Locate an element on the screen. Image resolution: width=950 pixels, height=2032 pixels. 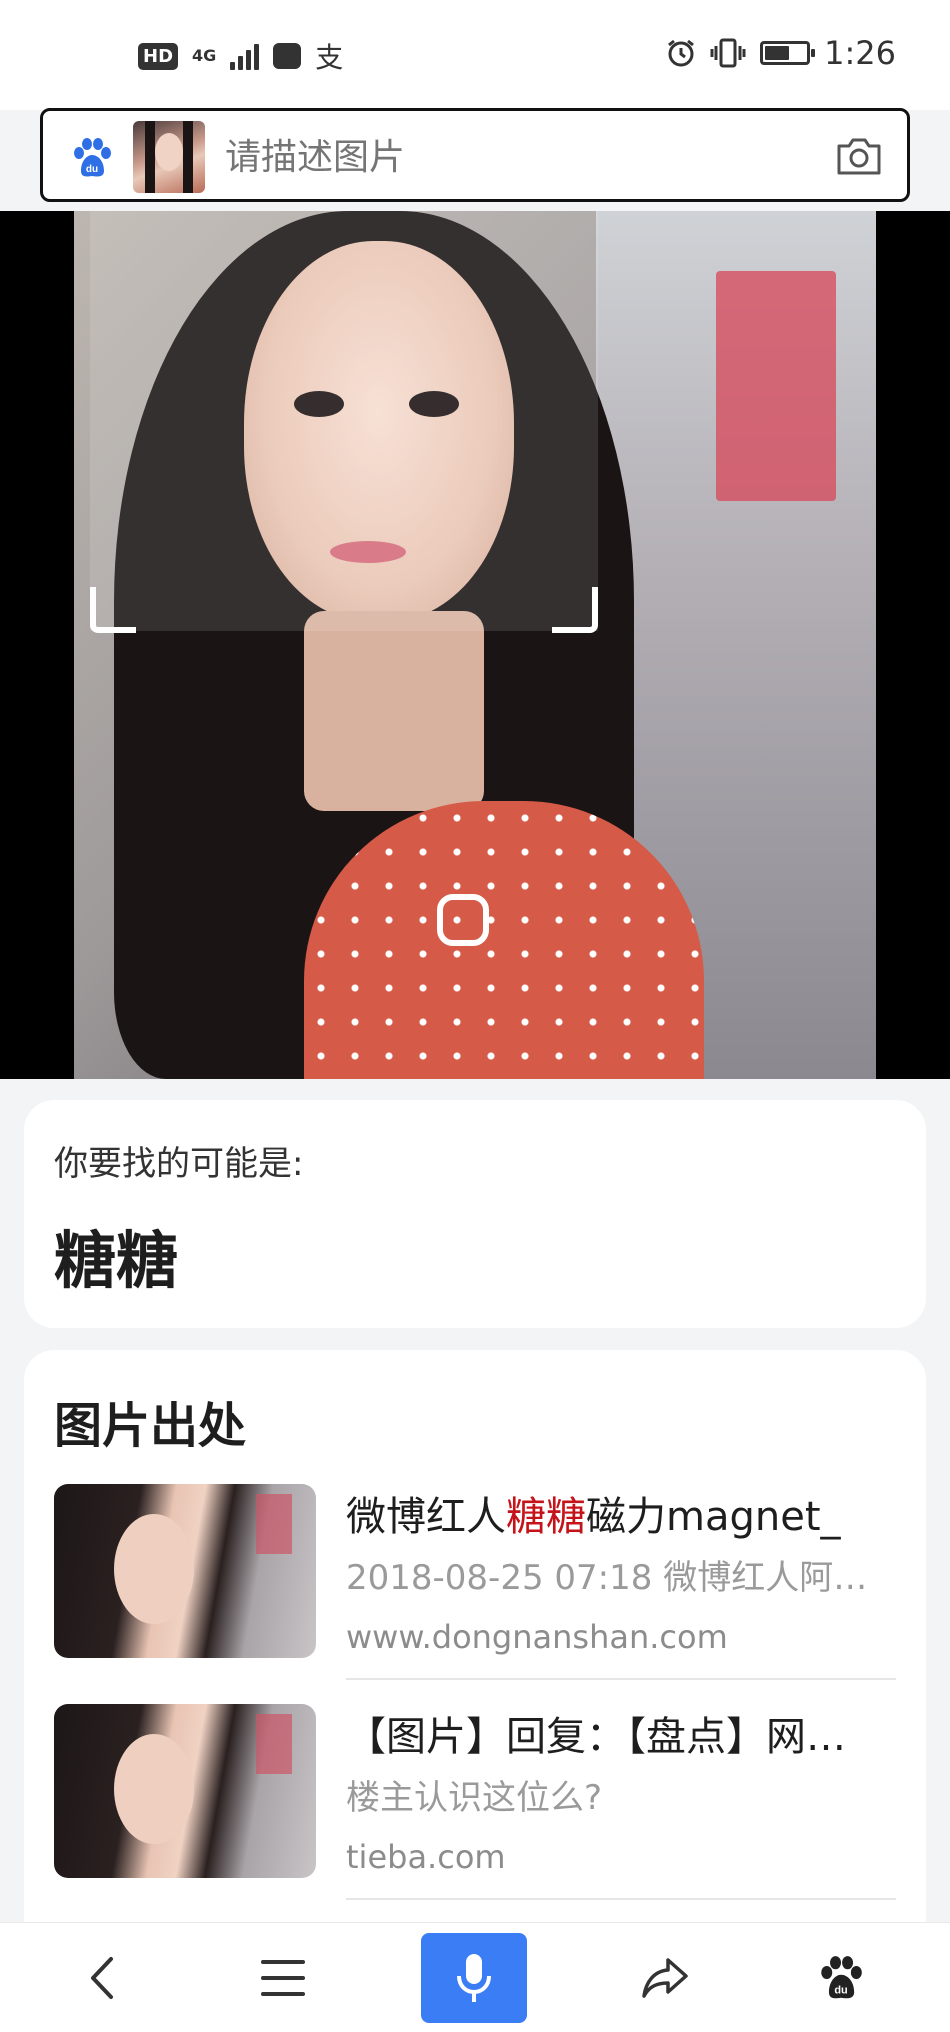
bottom-navigation: du is located at coordinates (475, 1977).